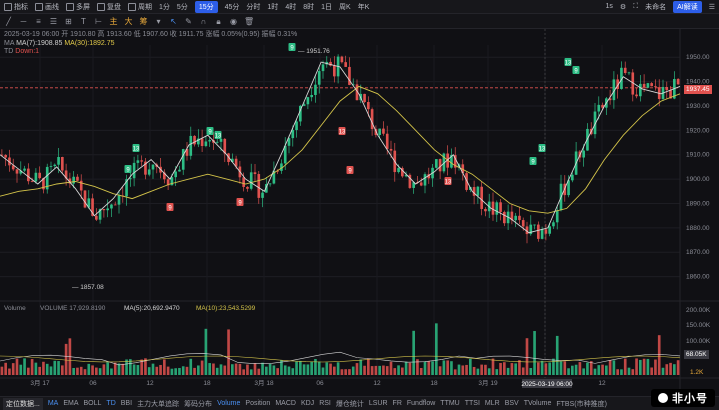 The height and width of the screenshot is (410, 719). What do you see at coordinates (47, 7) in the screenshot?
I see `draw-menu: 画线` at bounding box center [47, 7].